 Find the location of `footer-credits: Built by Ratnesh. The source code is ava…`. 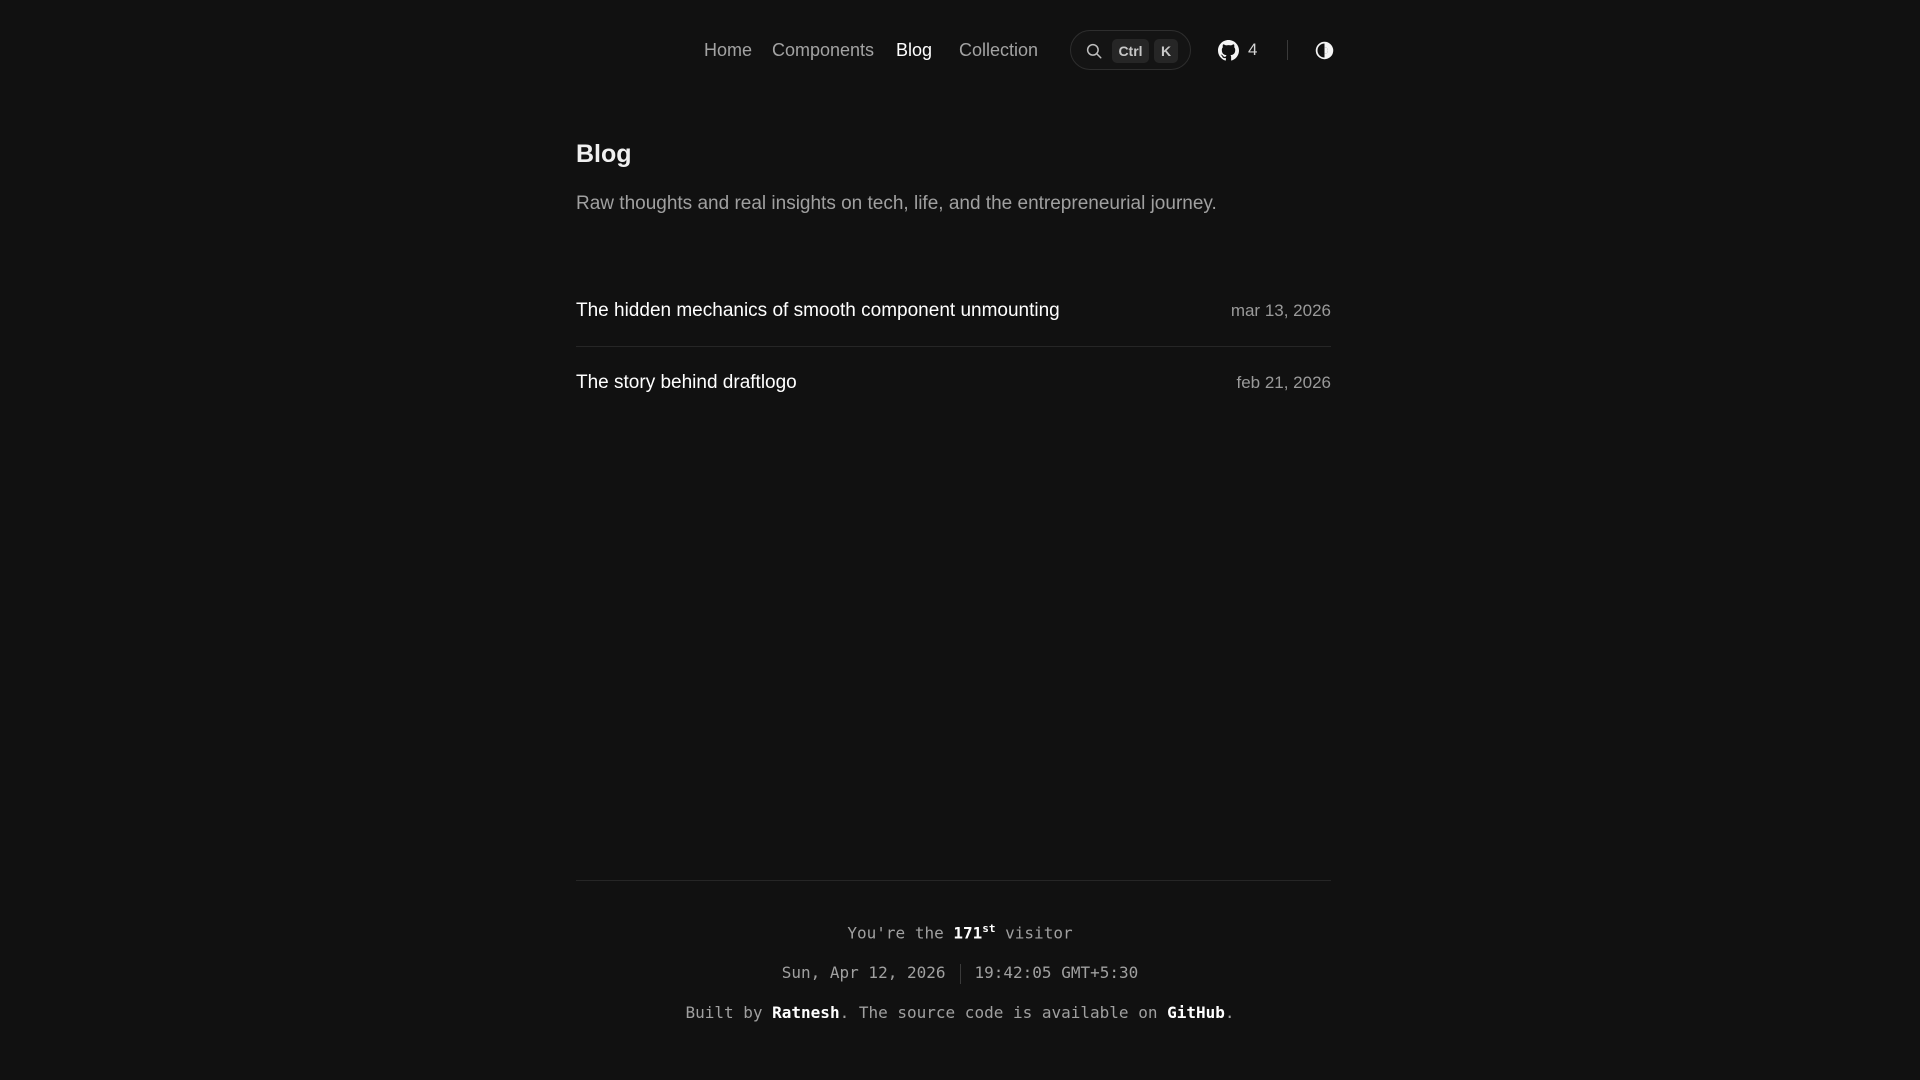

footer-credits: Built by Ratnesh. The source code is ava… is located at coordinates (960, 1012).